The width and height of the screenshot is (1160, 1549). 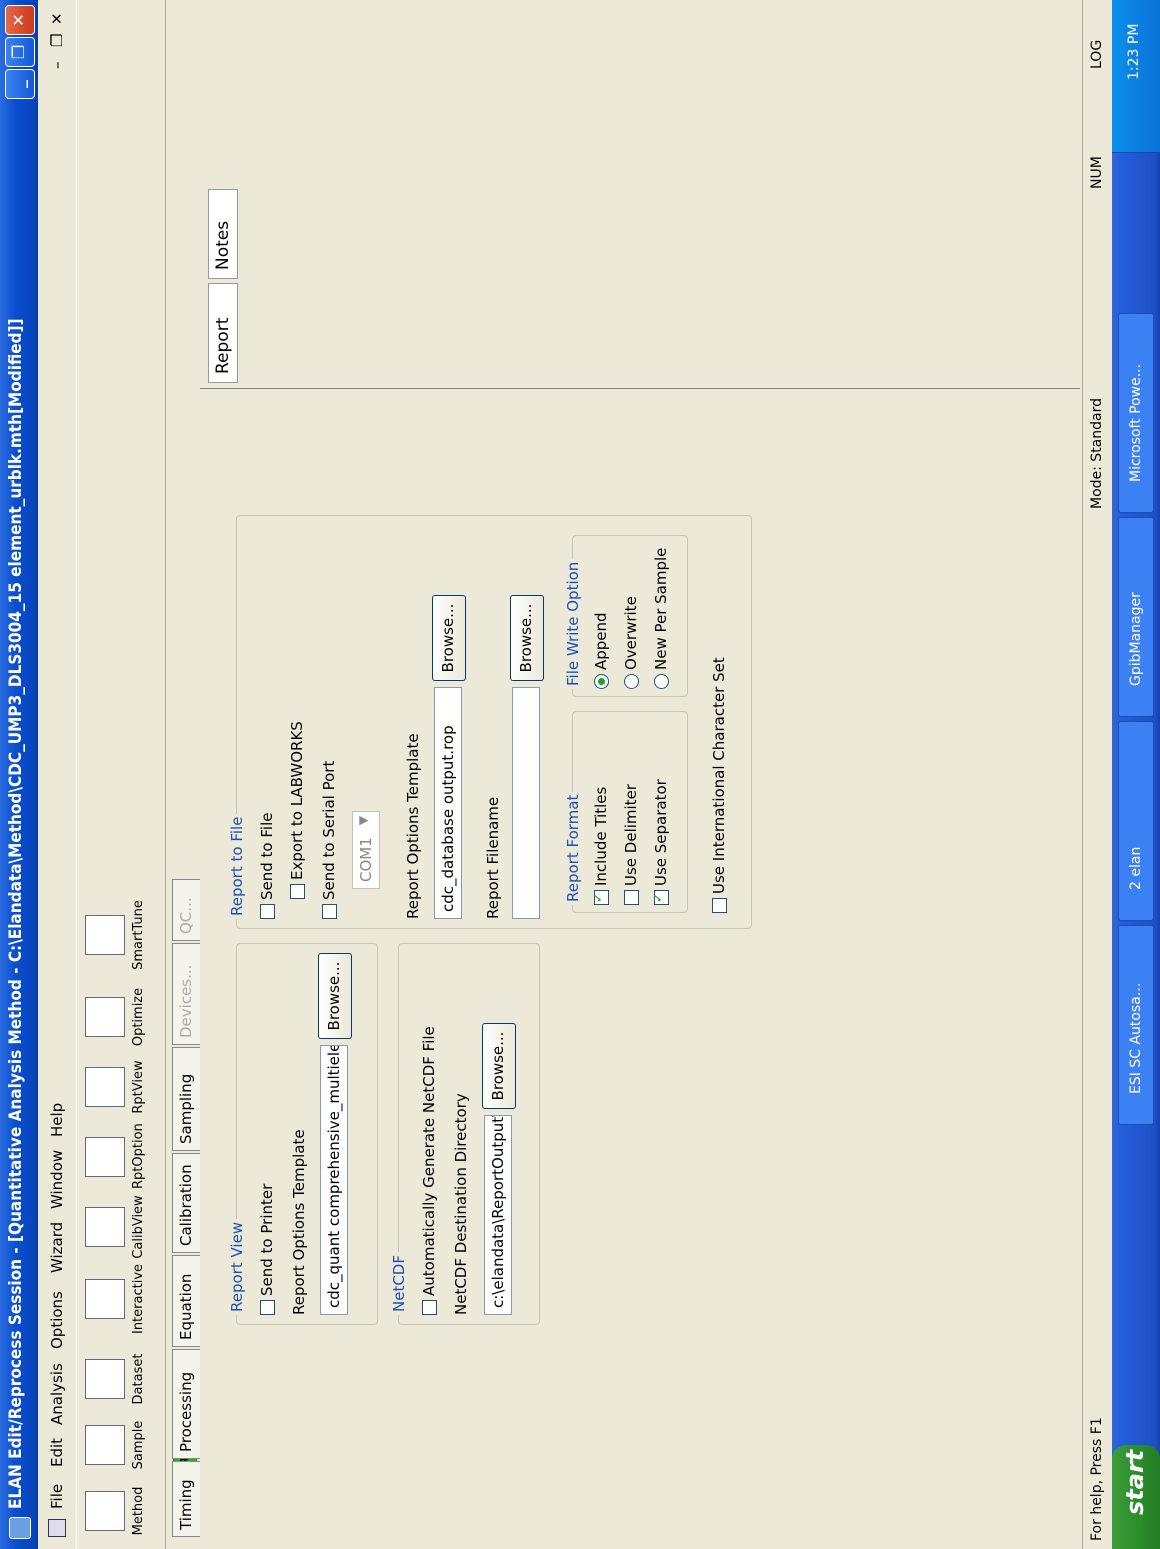 What do you see at coordinates (186, 1301) in the screenshot?
I see `tab-equation: Equation` at bounding box center [186, 1301].